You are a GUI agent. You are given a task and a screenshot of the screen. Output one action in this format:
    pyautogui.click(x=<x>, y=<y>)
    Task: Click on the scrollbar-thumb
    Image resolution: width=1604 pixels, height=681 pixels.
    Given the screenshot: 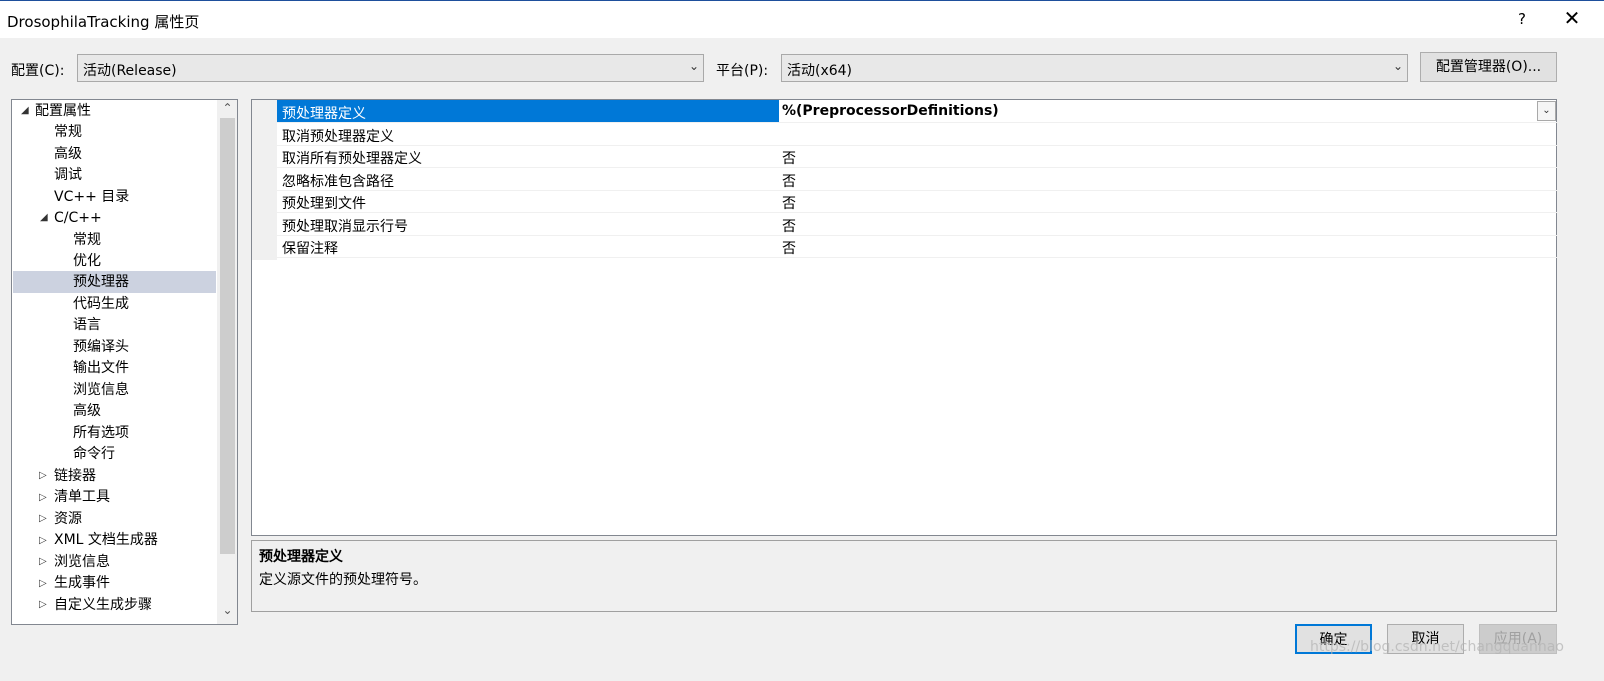 What is the action you would take?
    pyautogui.click(x=227, y=336)
    